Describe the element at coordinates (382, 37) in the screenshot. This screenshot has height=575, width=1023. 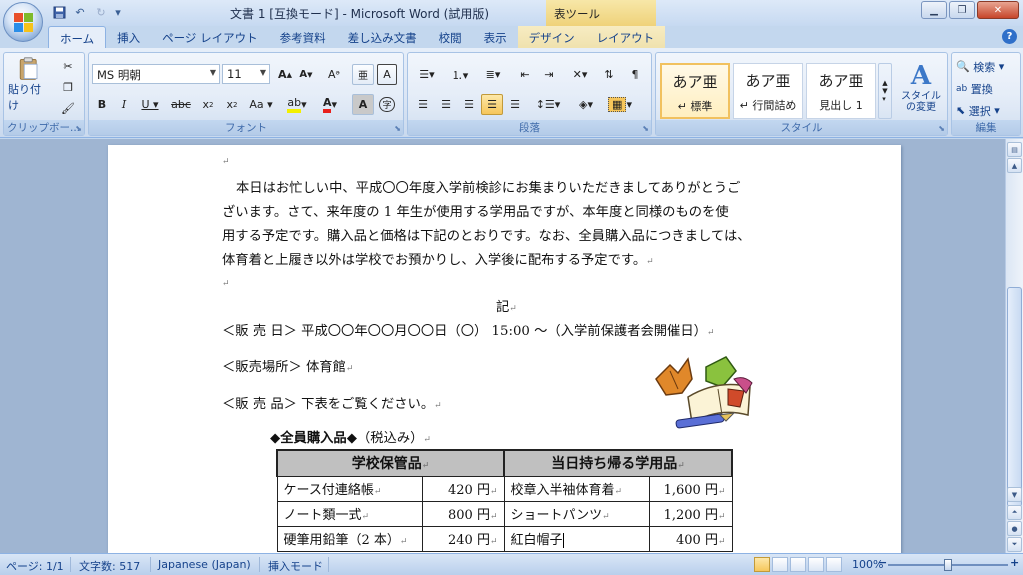
I see `tab-mailings: 差し込み文書` at that location.